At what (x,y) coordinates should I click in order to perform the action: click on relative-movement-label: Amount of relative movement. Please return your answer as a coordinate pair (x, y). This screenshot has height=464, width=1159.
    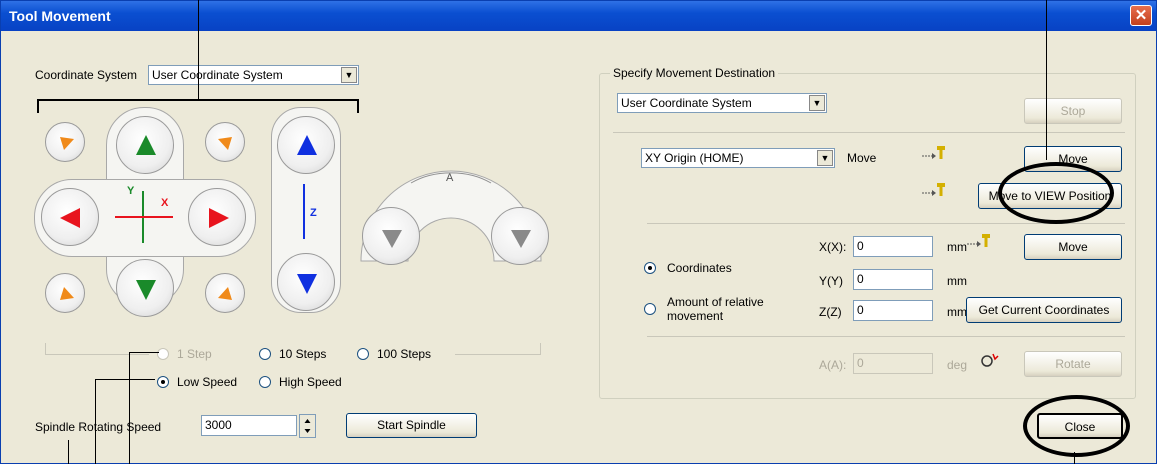
    Looking at the image, I should click on (715, 309).